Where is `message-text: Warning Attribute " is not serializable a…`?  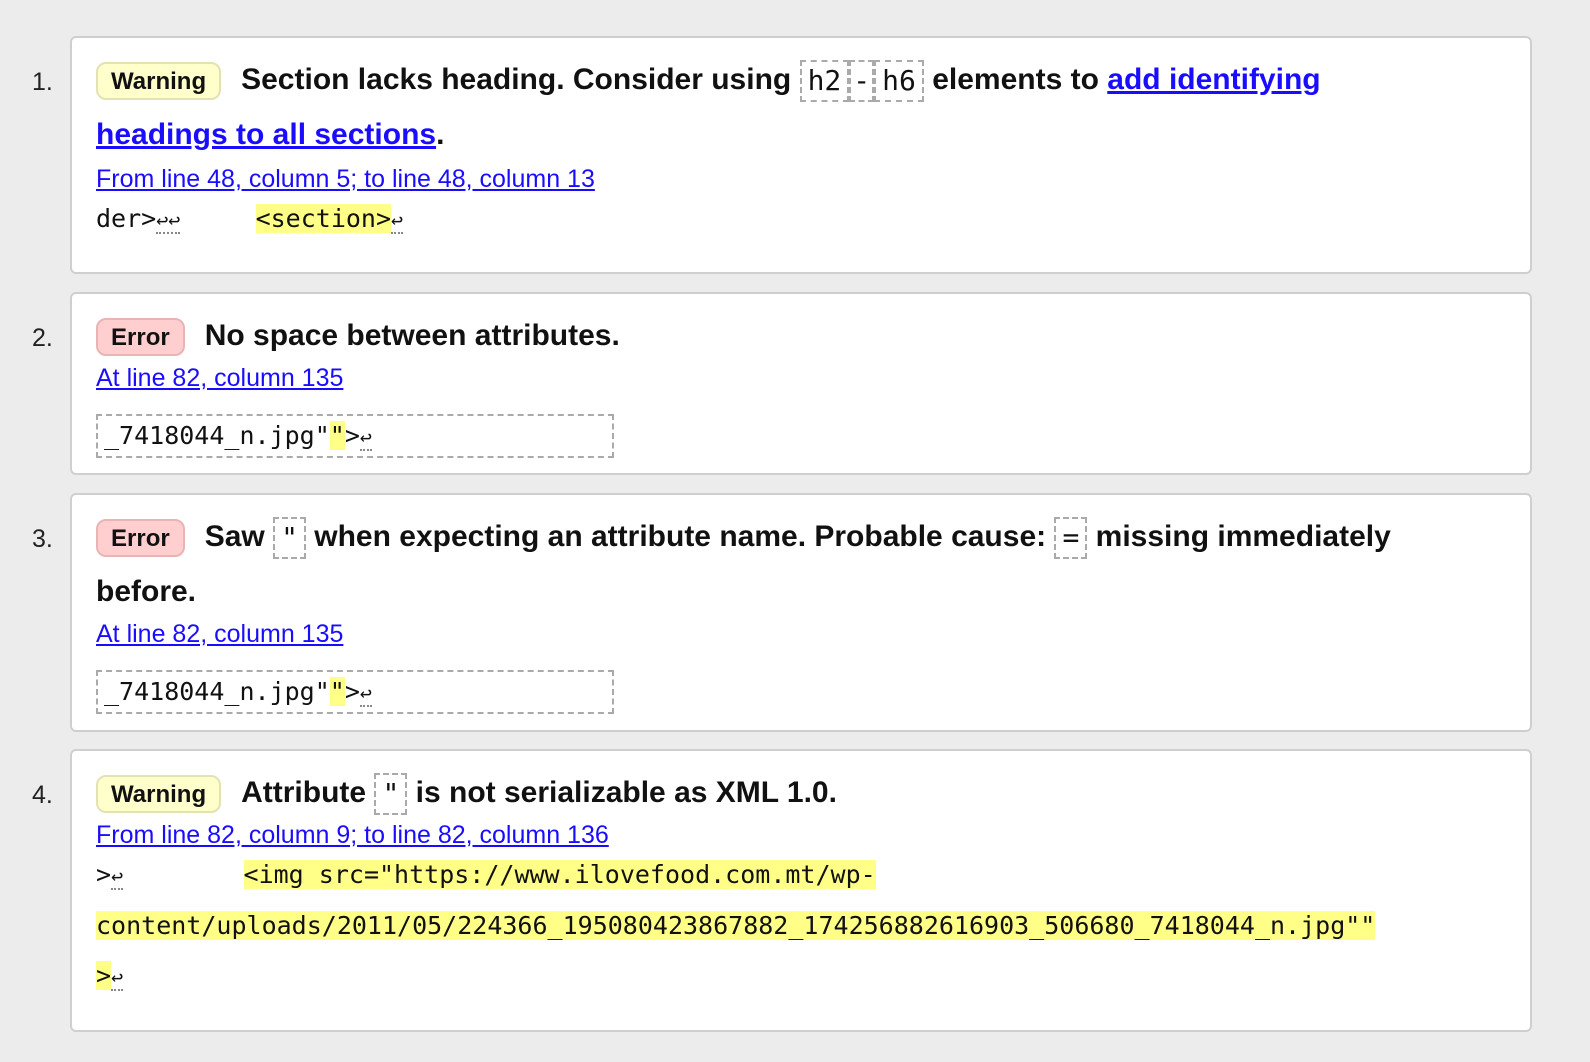 message-text: Warning Attribute " is not serializable a… is located at coordinates (806, 792).